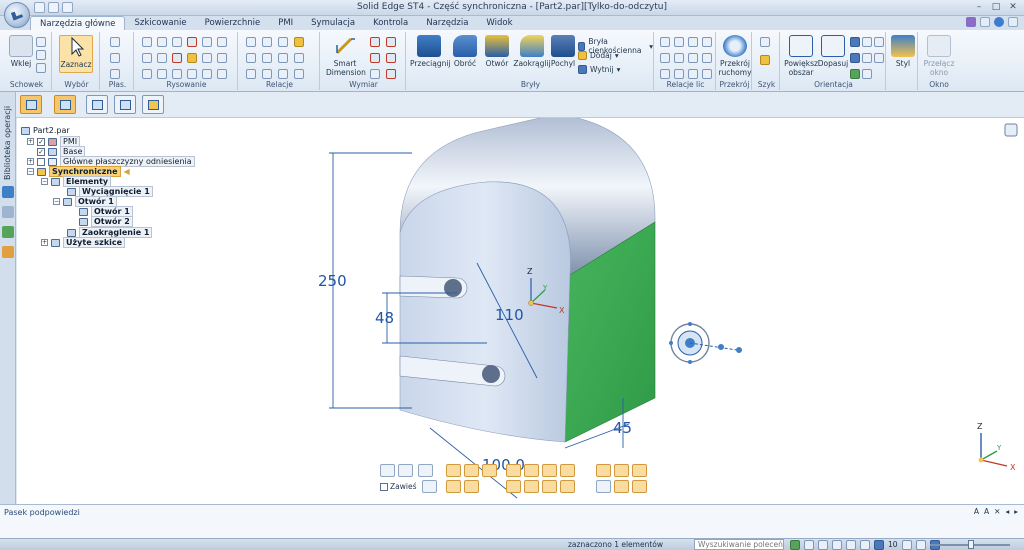 This screenshot has width=1024, height=550. I want to click on solution-all-button, so click(567, 486).